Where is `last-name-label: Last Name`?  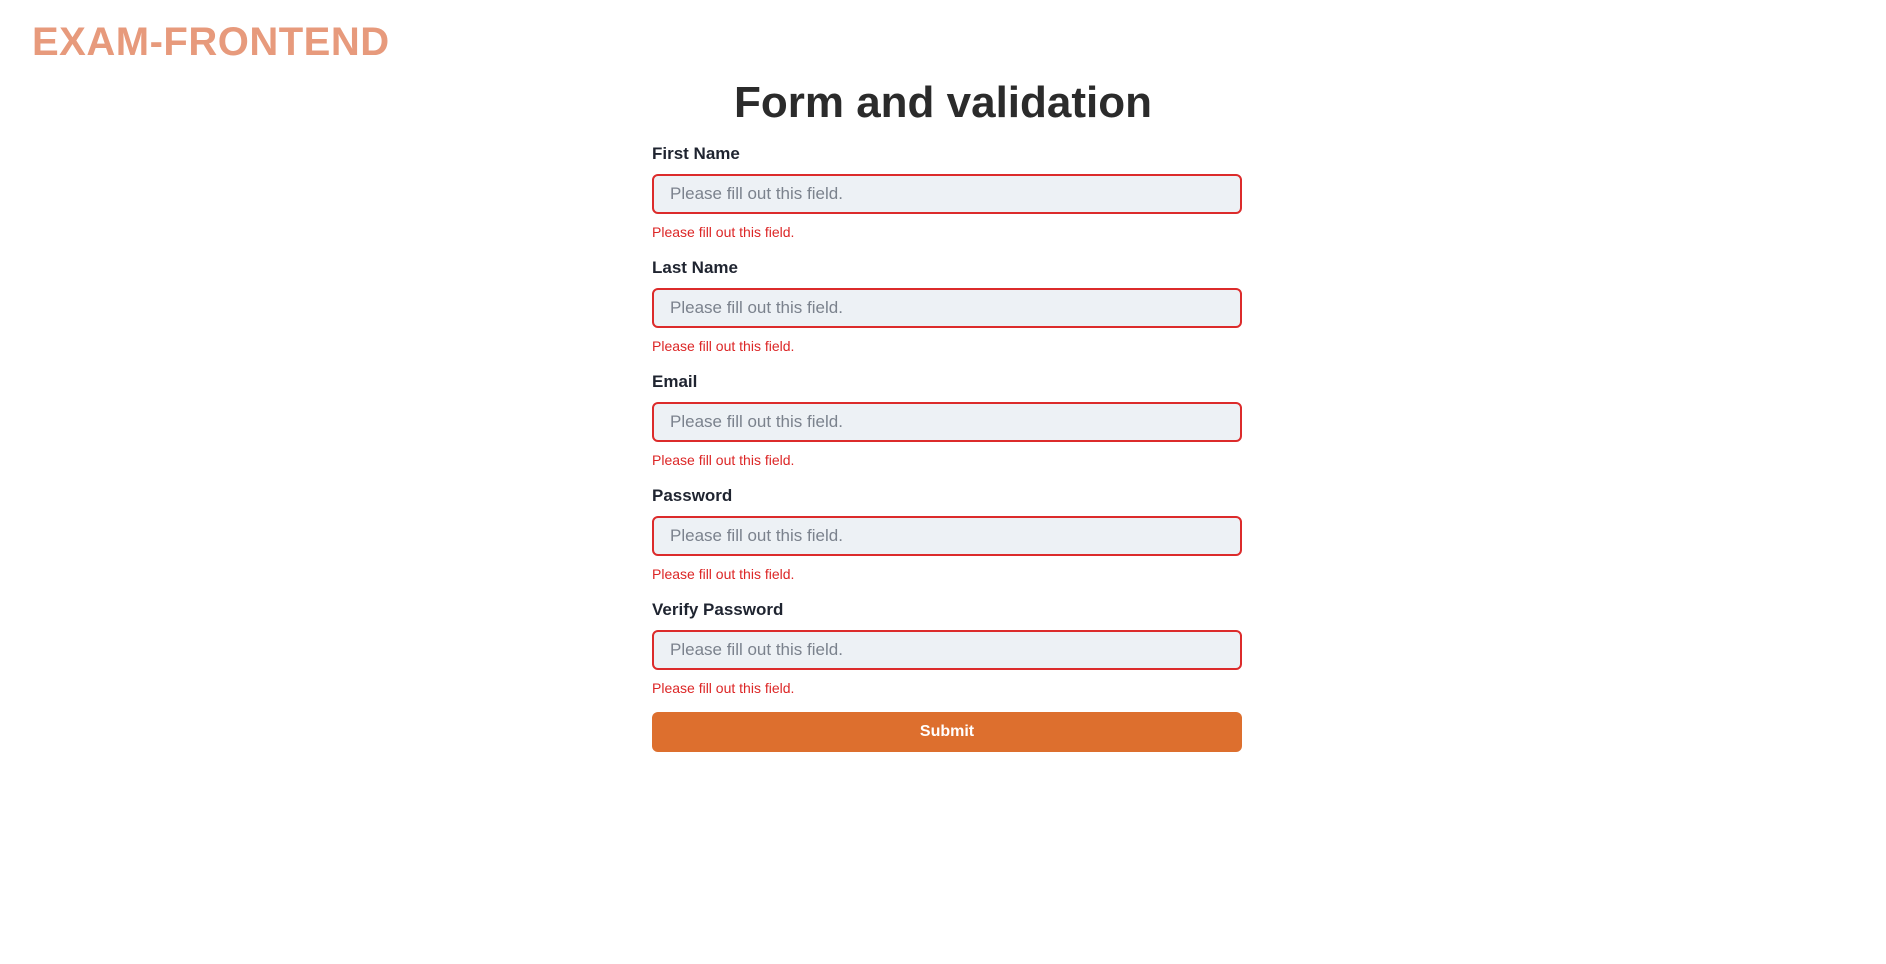 last-name-label: Last Name is located at coordinates (695, 267).